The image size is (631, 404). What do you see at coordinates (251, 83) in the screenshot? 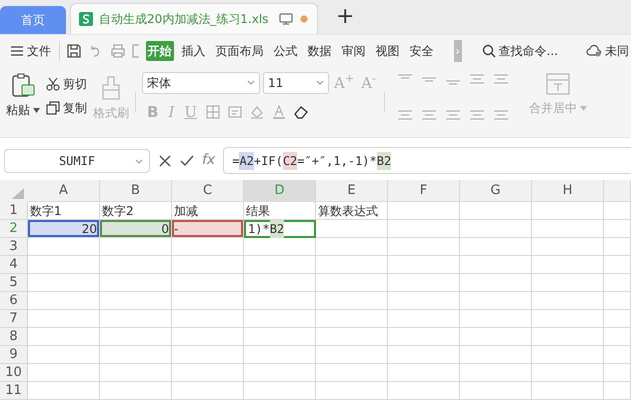
I see `dropdown-icon` at bounding box center [251, 83].